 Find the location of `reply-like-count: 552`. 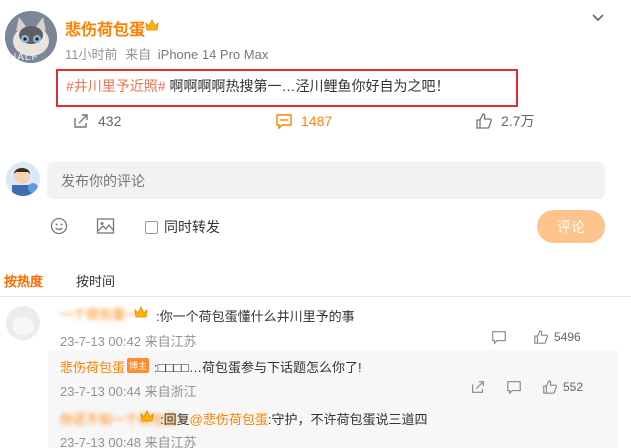

reply-like-count: 552 is located at coordinates (573, 387).